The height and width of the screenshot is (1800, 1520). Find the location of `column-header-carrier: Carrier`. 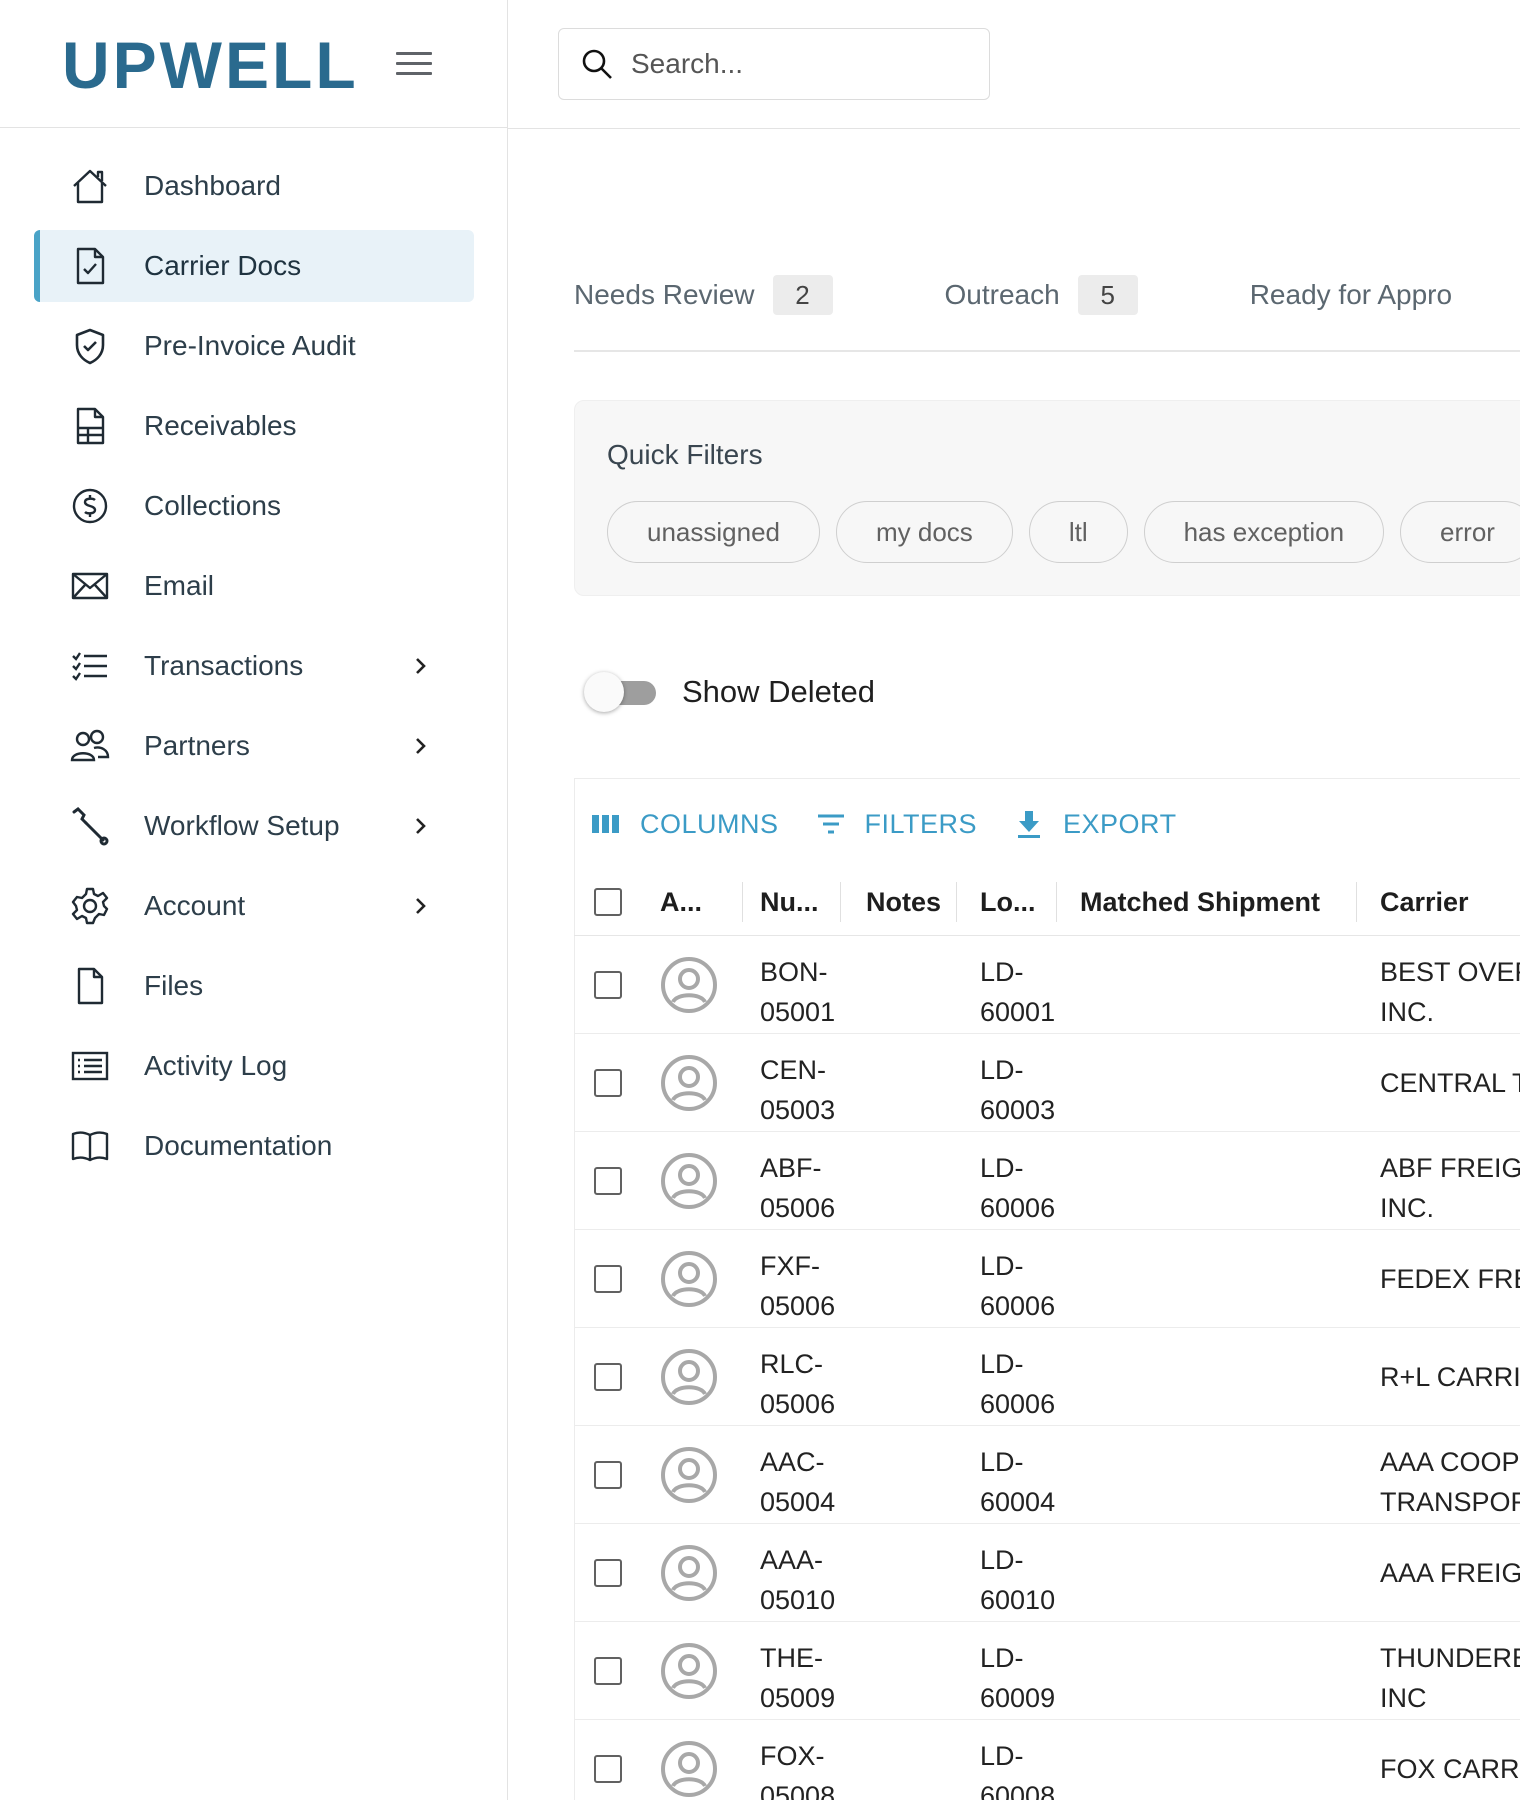

column-header-carrier: Carrier is located at coordinates (1424, 902).